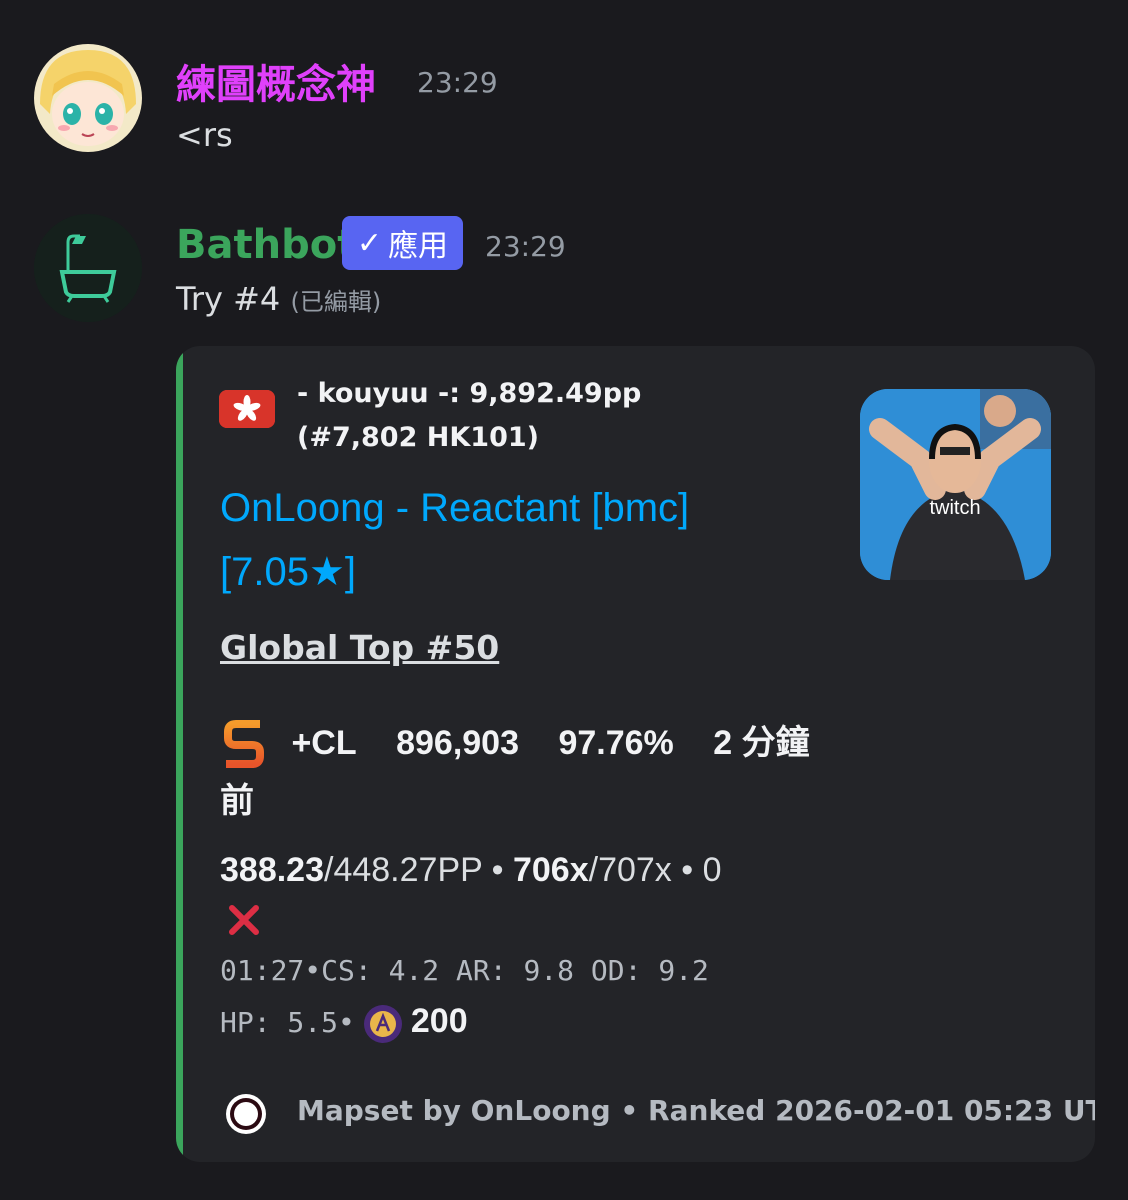 The height and width of the screenshot is (1200, 1128). I want to click on user-avatar, so click(88, 98).